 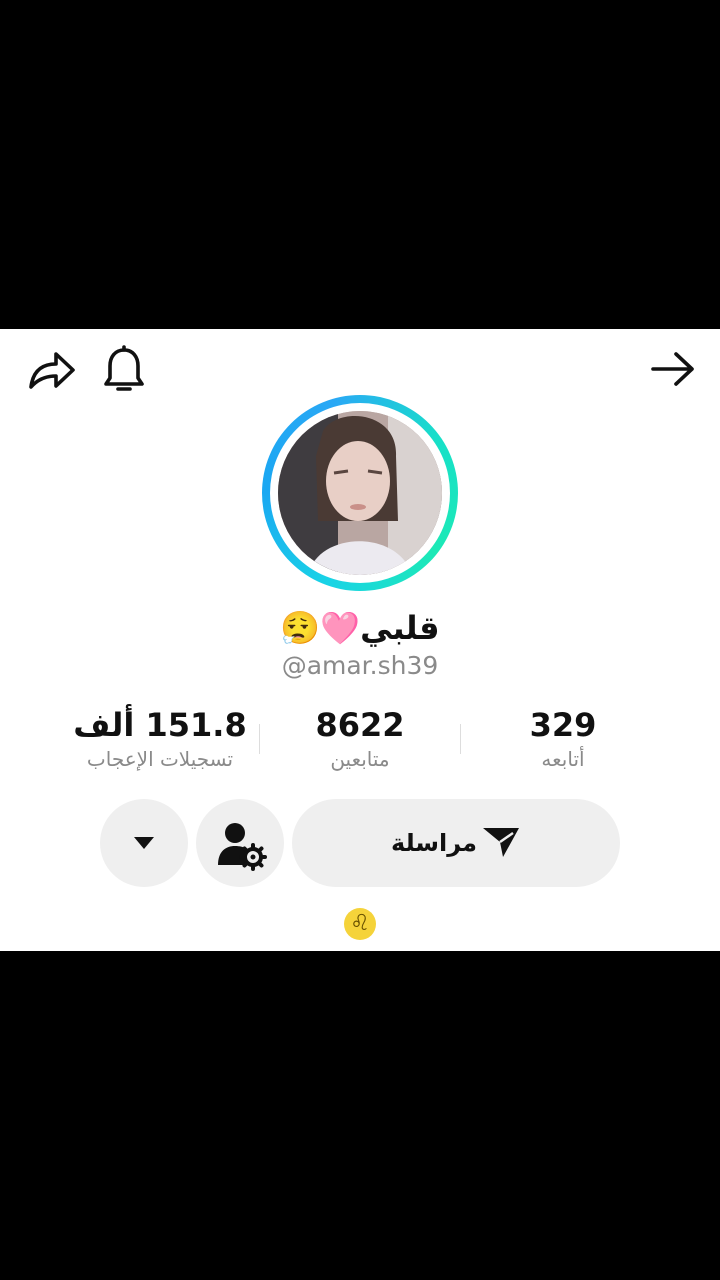 What do you see at coordinates (434, 843) in the screenshot?
I see `message-button-label: مراسلة` at bounding box center [434, 843].